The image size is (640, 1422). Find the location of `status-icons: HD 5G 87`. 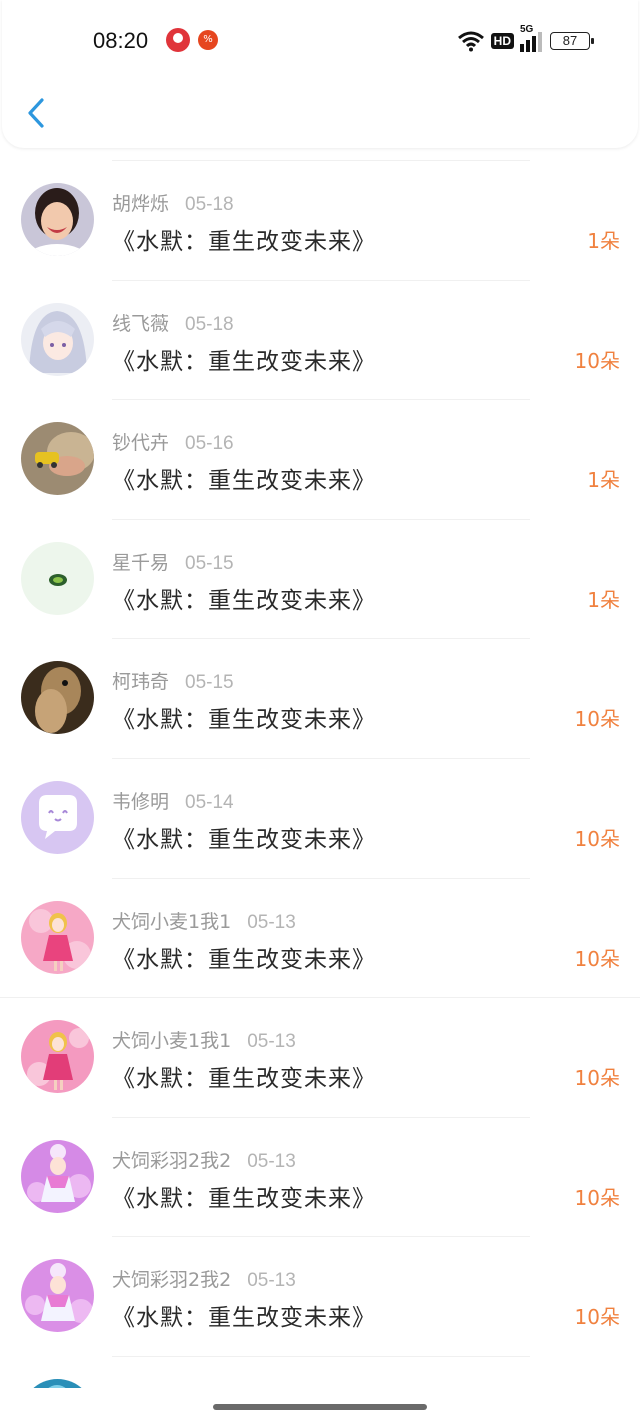

status-icons: HD 5G 87 is located at coordinates (525, 39).